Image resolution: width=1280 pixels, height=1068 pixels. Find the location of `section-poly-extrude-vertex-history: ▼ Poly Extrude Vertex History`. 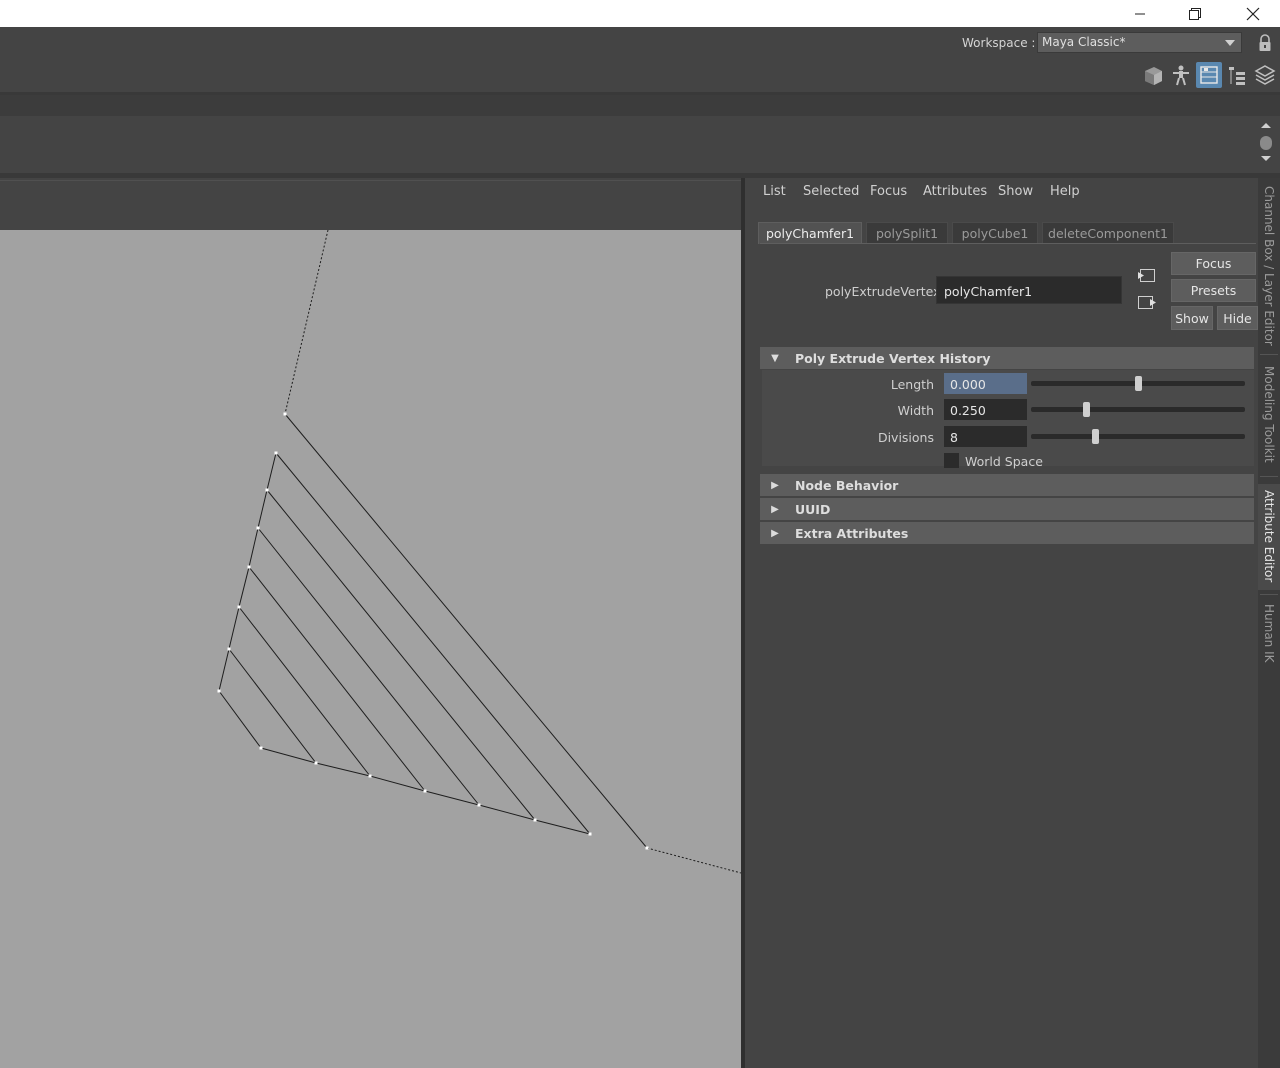

section-poly-extrude-vertex-history: ▼ Poly Extrude Vertex History is located at coordinates (1007, 358).